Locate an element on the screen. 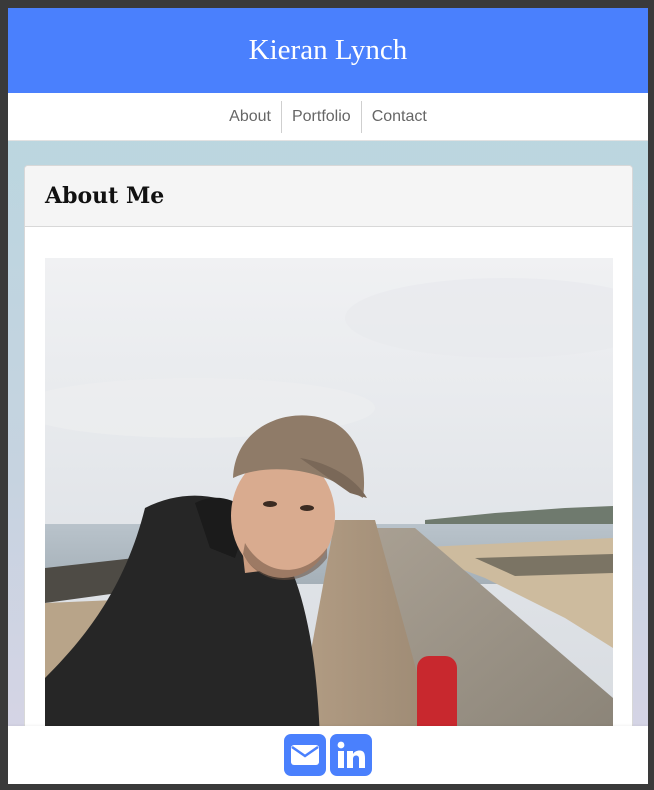 This screenshot has width=654, height=790. social-footer is located at coordinates (328, 755).